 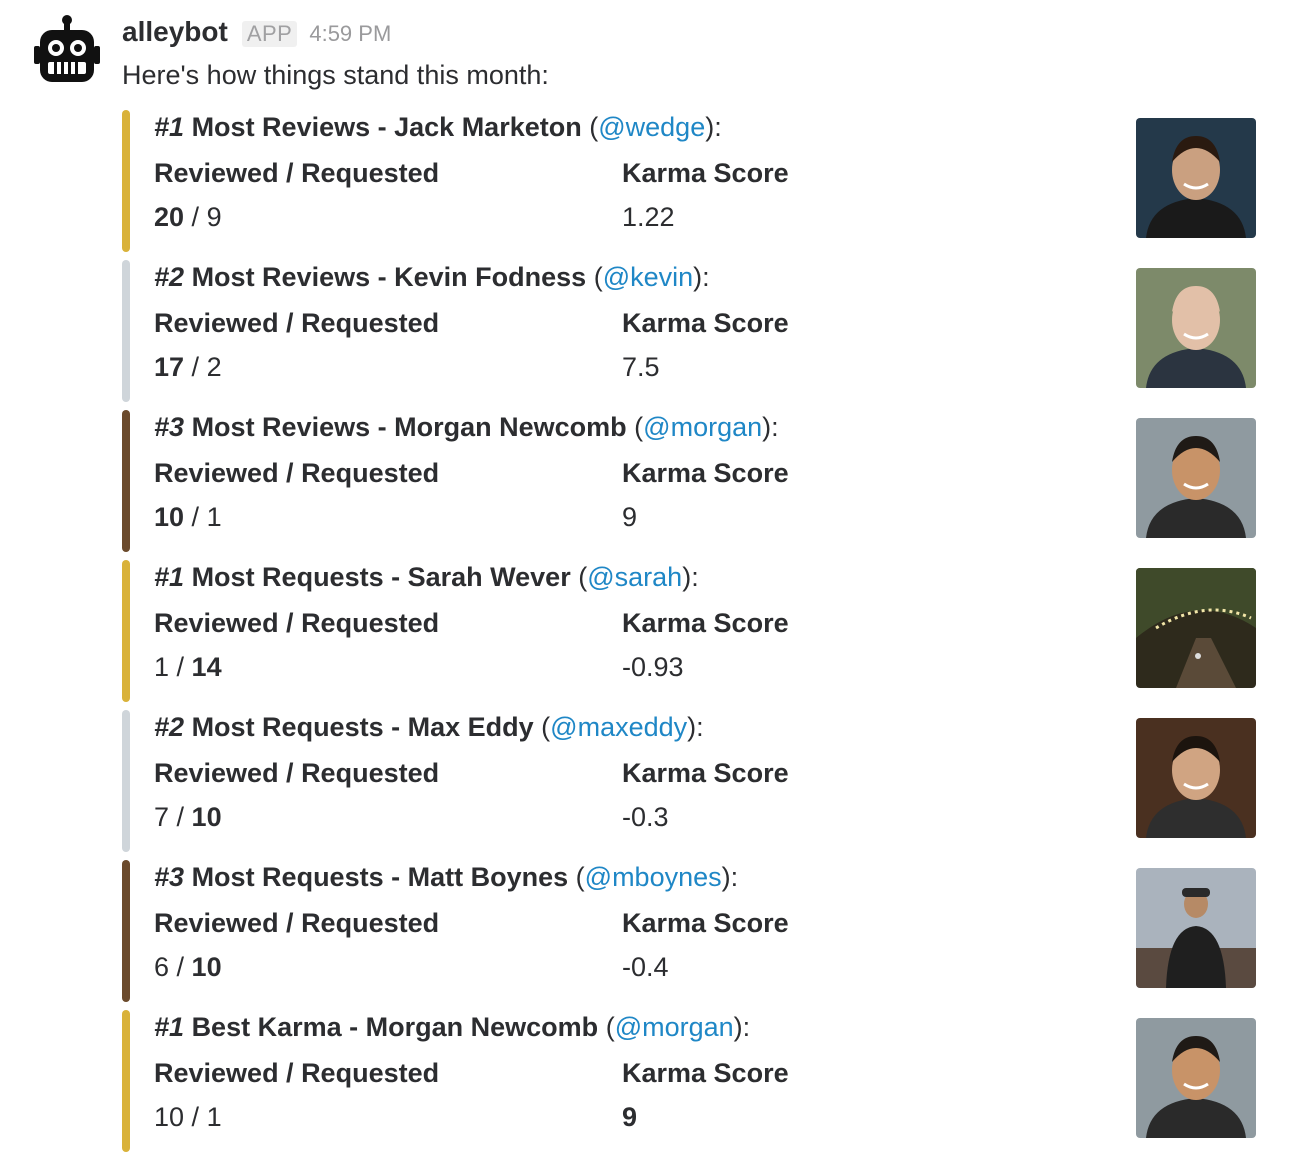 What do you see at coordinates (645, 967) in the screenshot?
I see `field-value-karma-score: -0.4` at bounding box center [645, 967].